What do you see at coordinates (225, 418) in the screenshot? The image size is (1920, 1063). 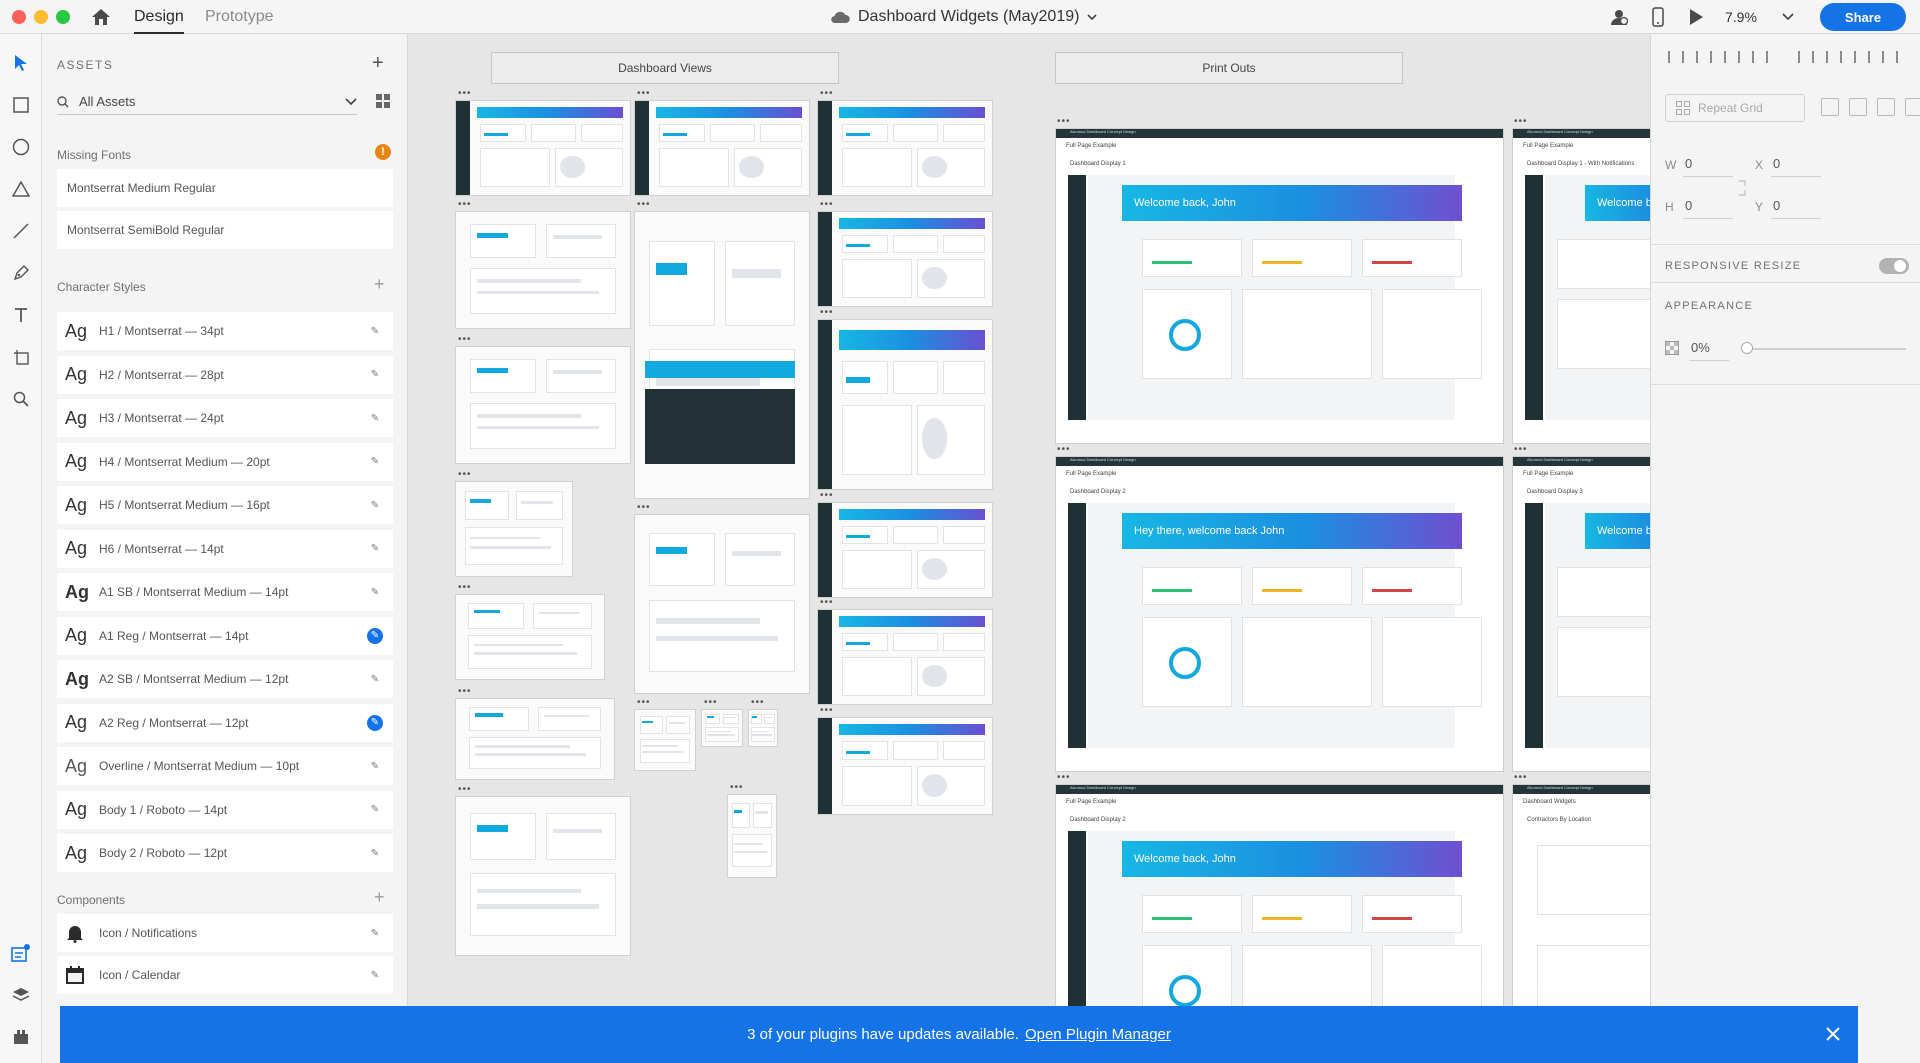 I see `character-style-item: Ag H3 / Montserrat — 24pt ✎` at bounding box center [225, 418].